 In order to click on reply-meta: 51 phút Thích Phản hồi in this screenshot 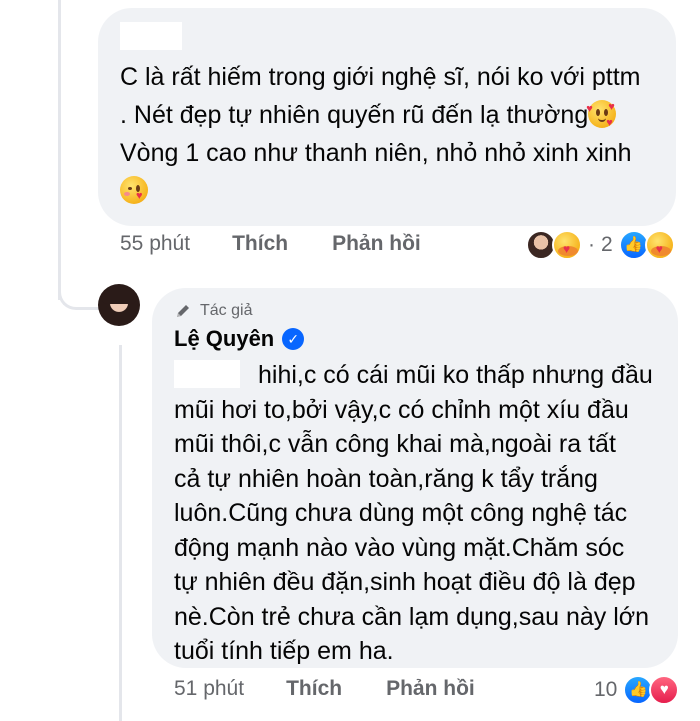, I will do `click(346, 689)`.